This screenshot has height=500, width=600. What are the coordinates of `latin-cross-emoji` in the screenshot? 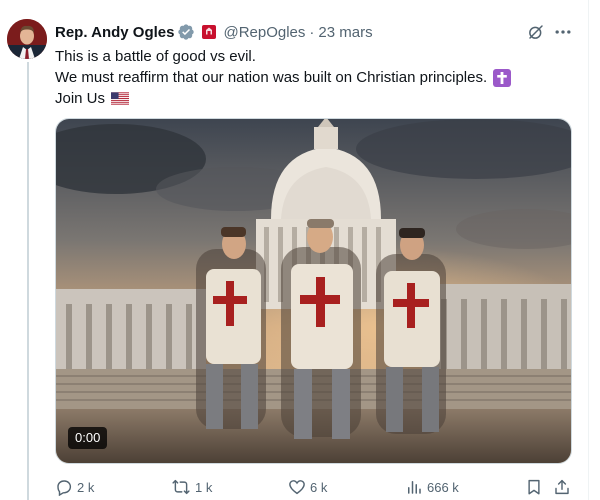 It's located at (502, 77).